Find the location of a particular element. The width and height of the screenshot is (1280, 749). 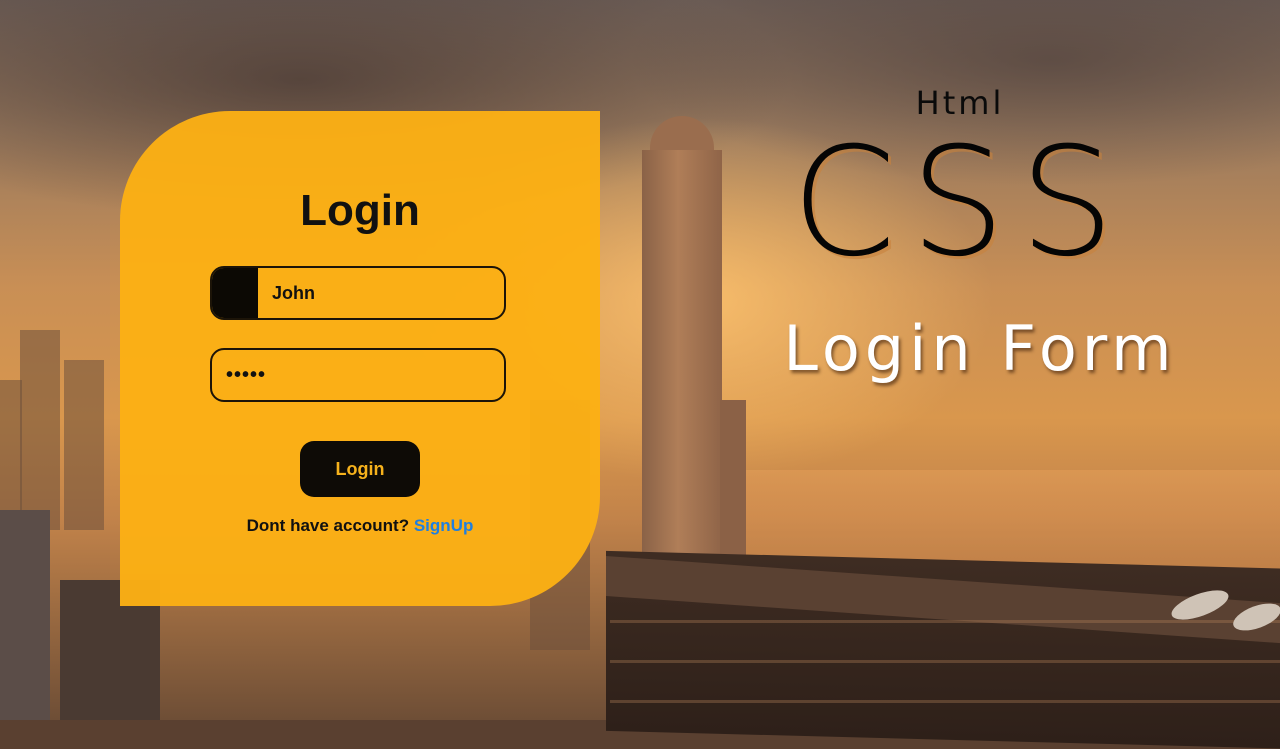

signup-link: SignUp is located at coordinates (444, 525).